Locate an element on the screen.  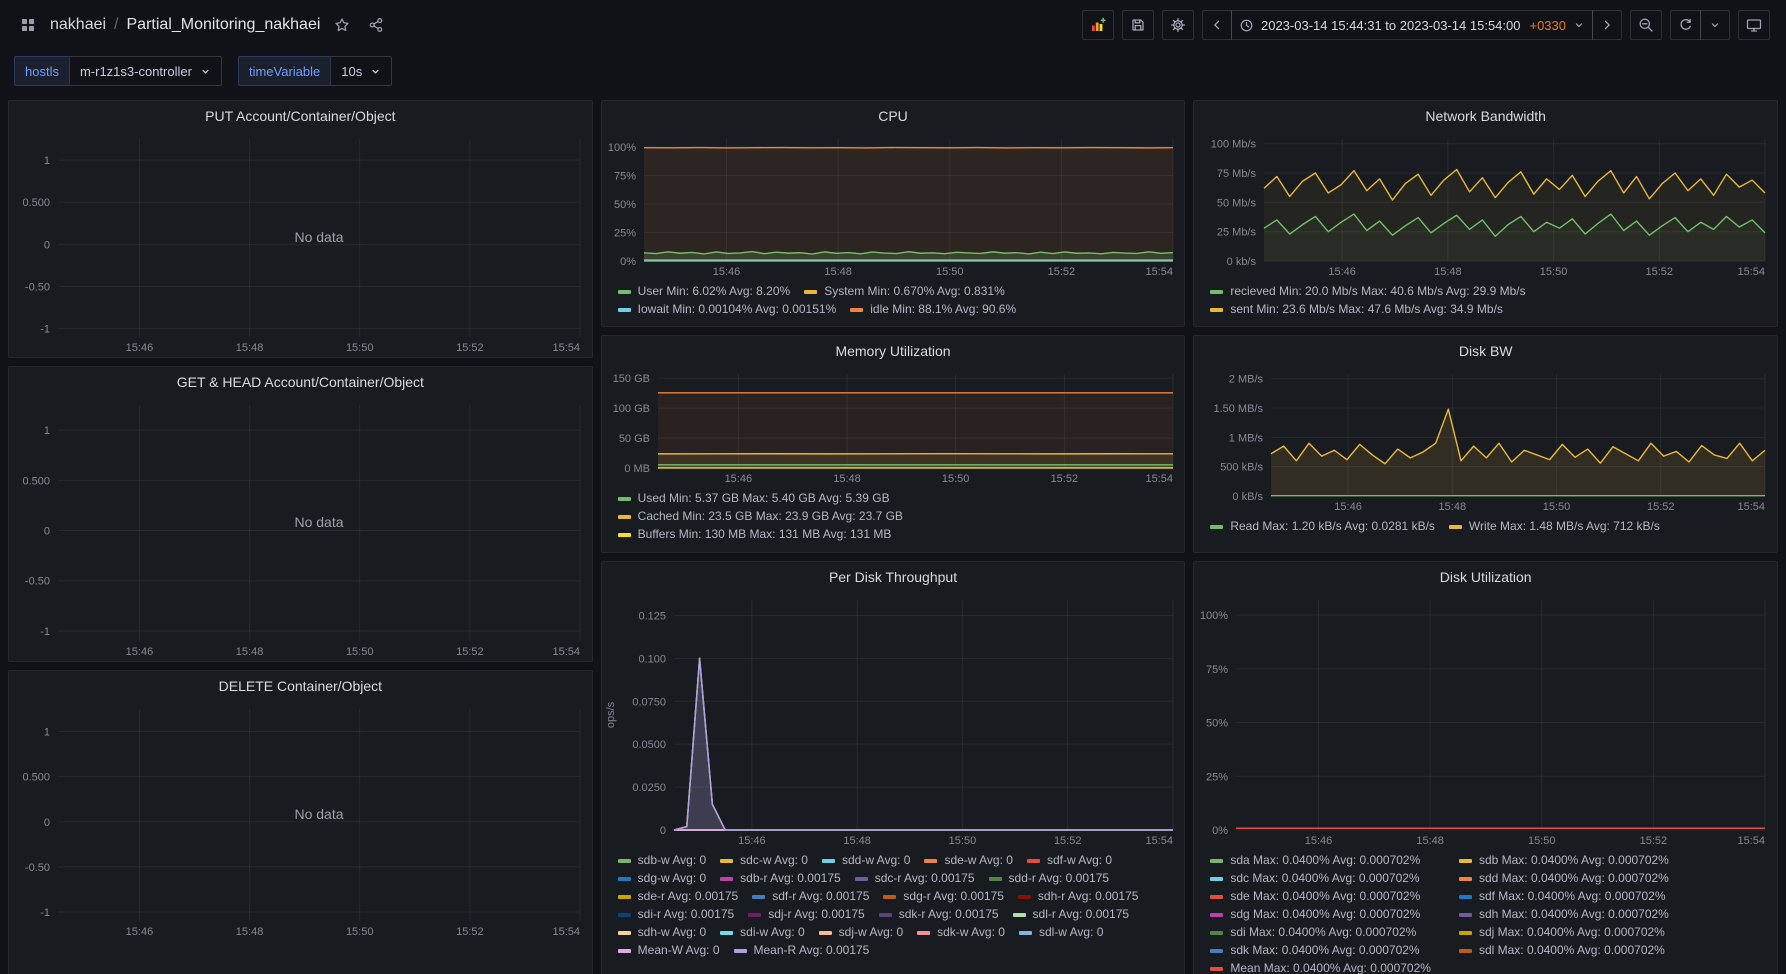
legend-item: sdj Max: 0.0400% Avg: 0.000702% is located at coordinates (1563, 932).